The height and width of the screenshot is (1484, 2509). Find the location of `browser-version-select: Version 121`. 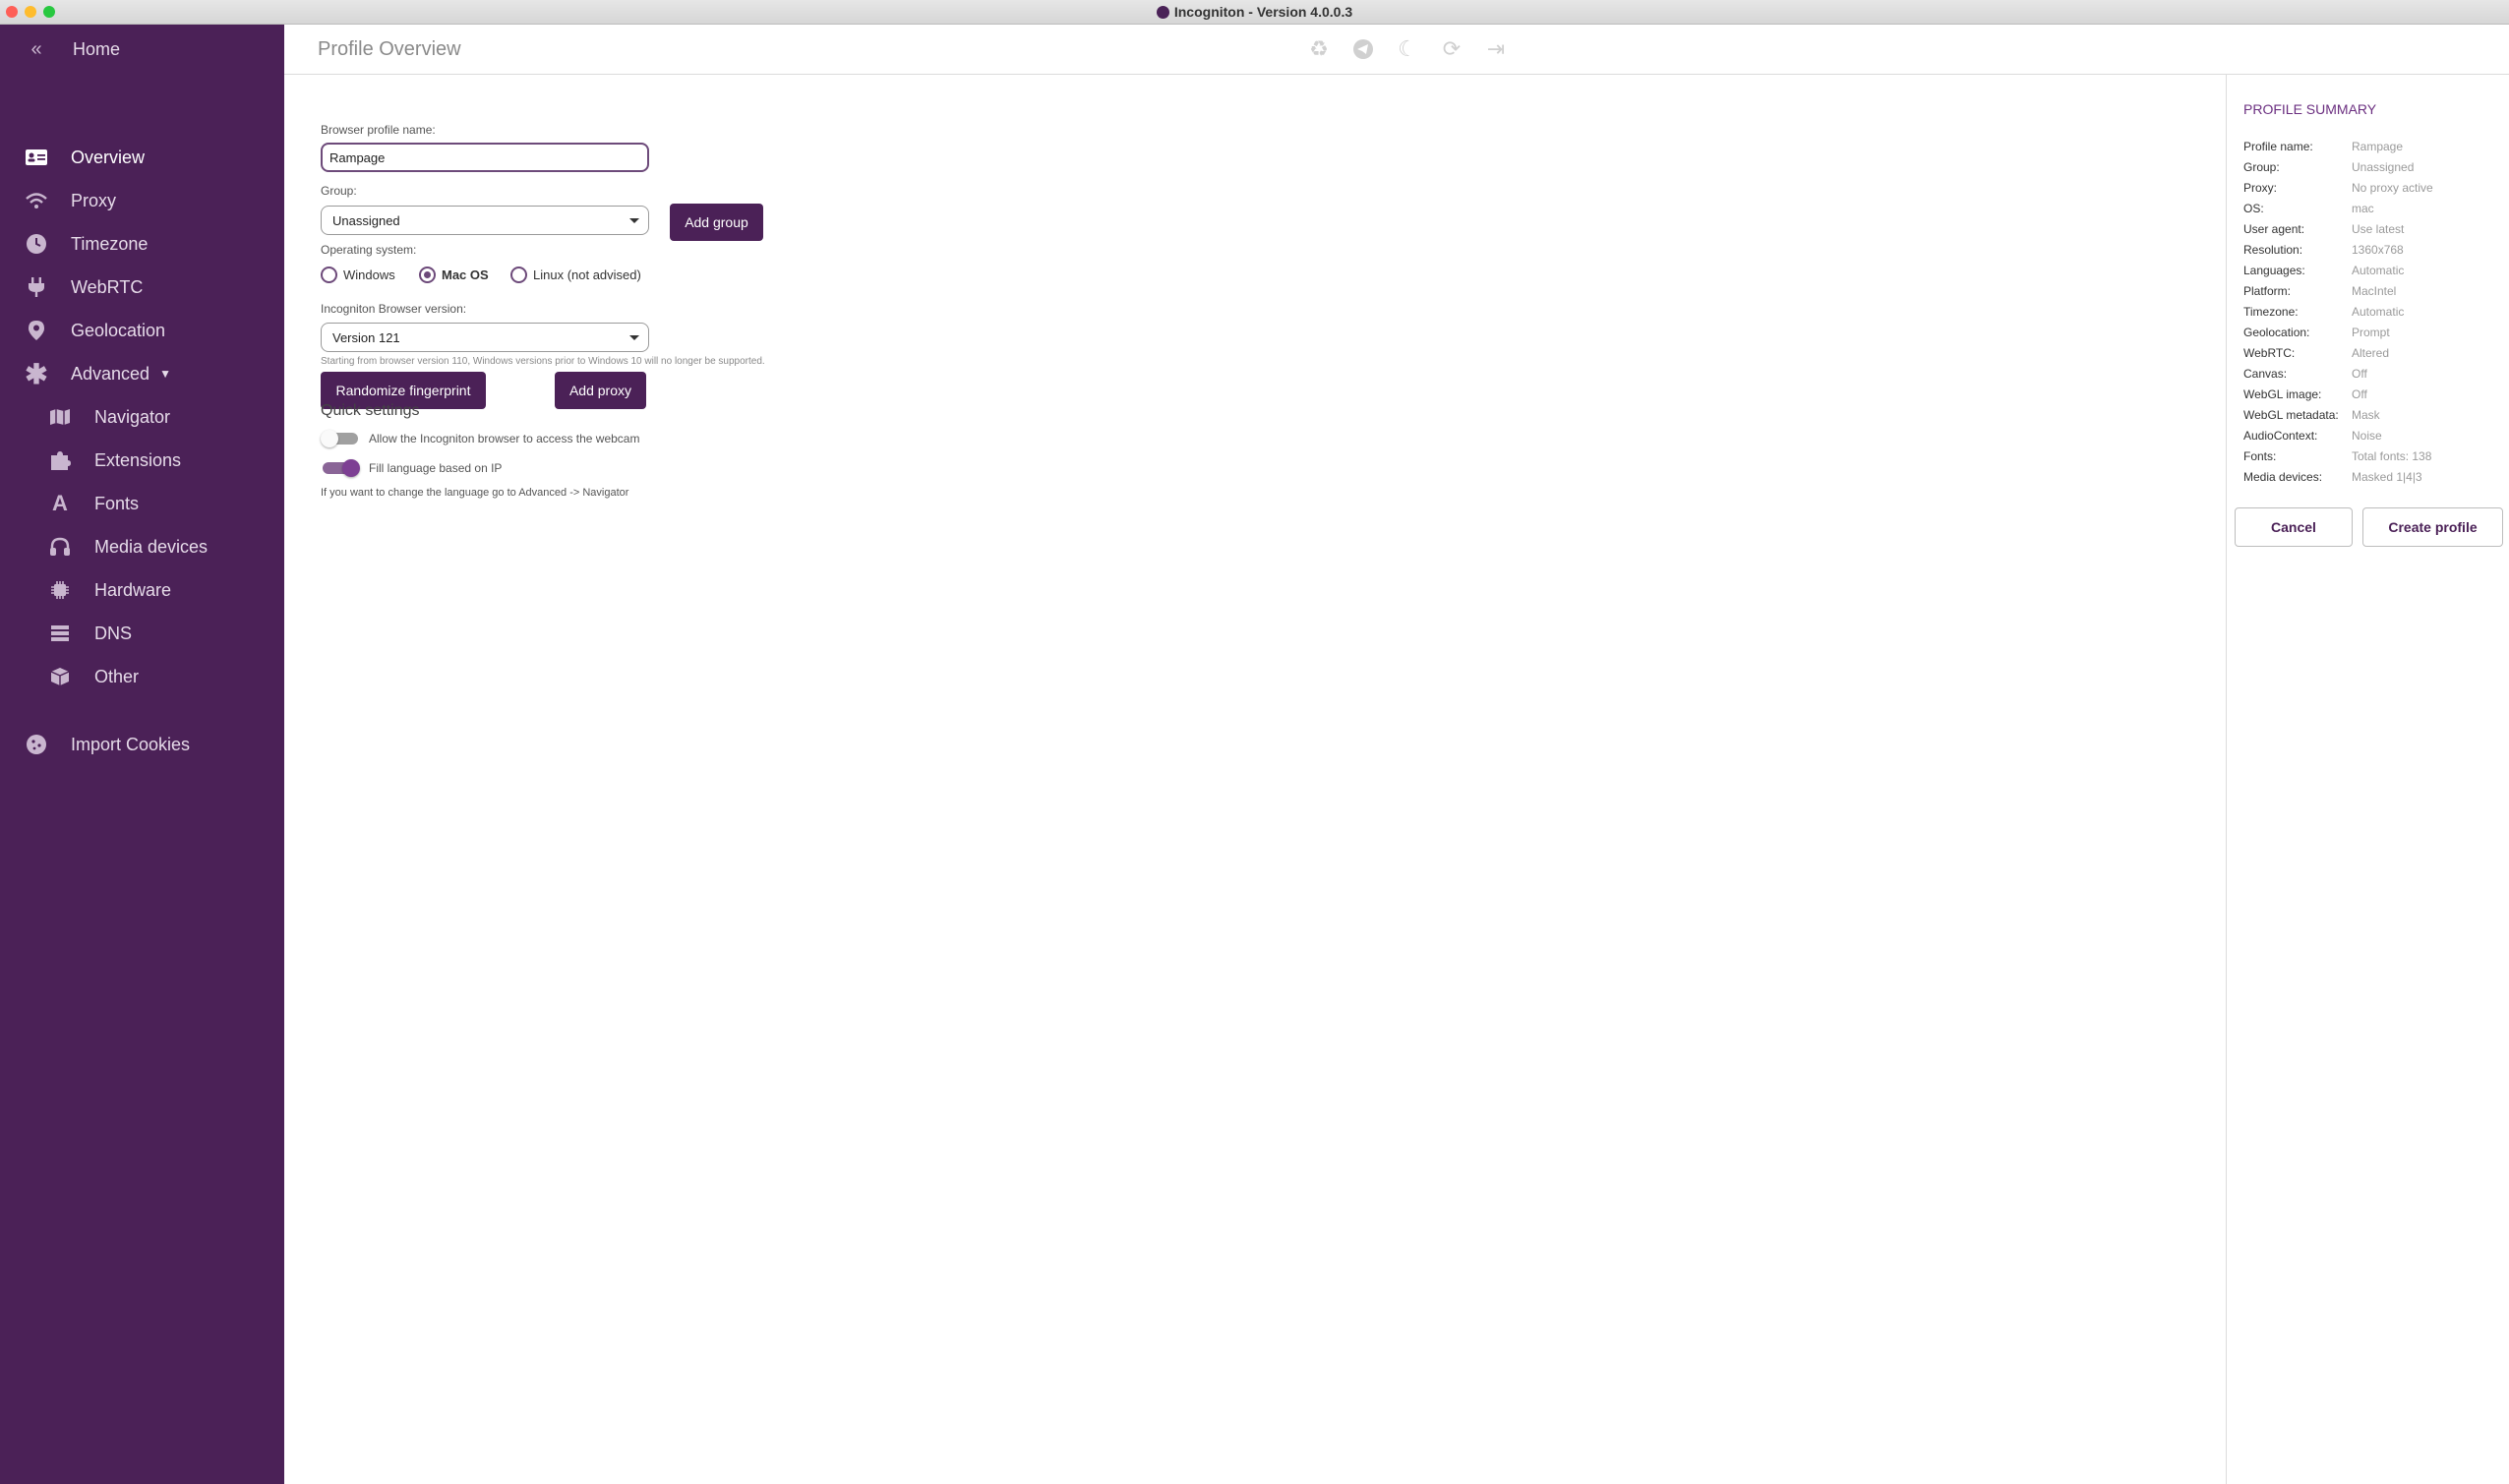

browser-version-select: Version 121 is located at coordinates (485, 338).